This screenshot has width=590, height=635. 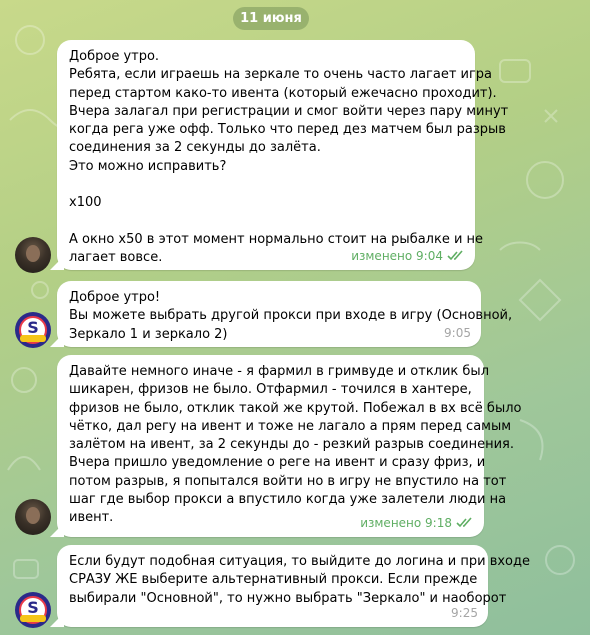 I want to click on date-separator: 11 июня, so click(x=271, y=18).